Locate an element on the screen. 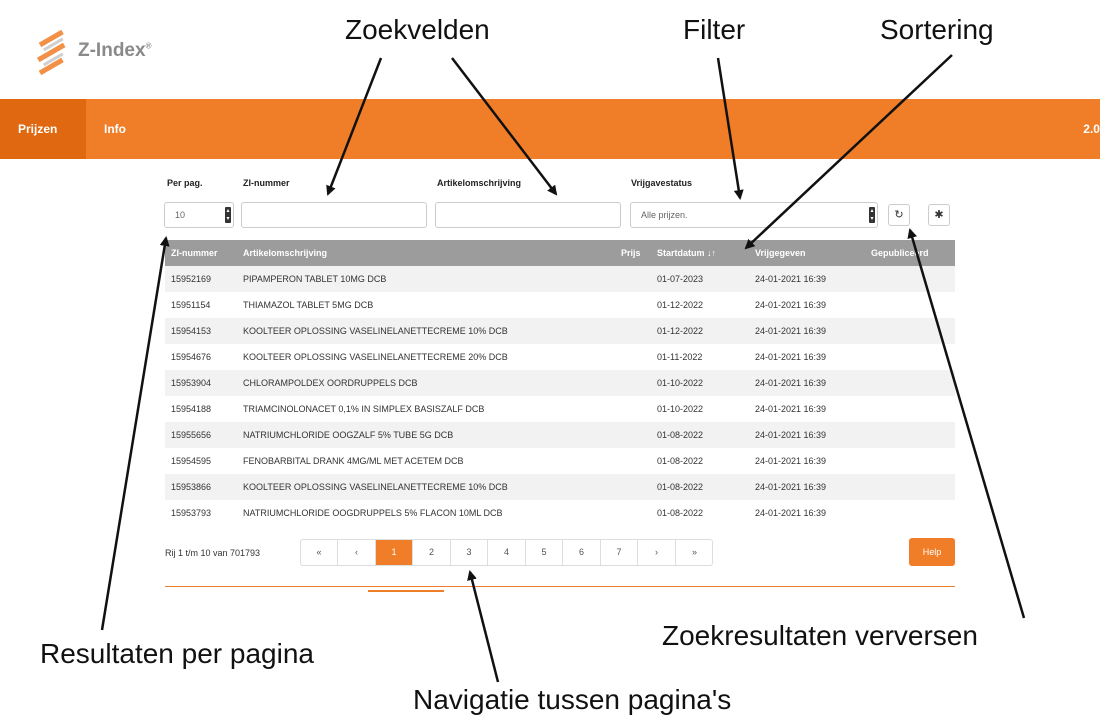  arrow-to-per-page is located at coordinates (135, 433).